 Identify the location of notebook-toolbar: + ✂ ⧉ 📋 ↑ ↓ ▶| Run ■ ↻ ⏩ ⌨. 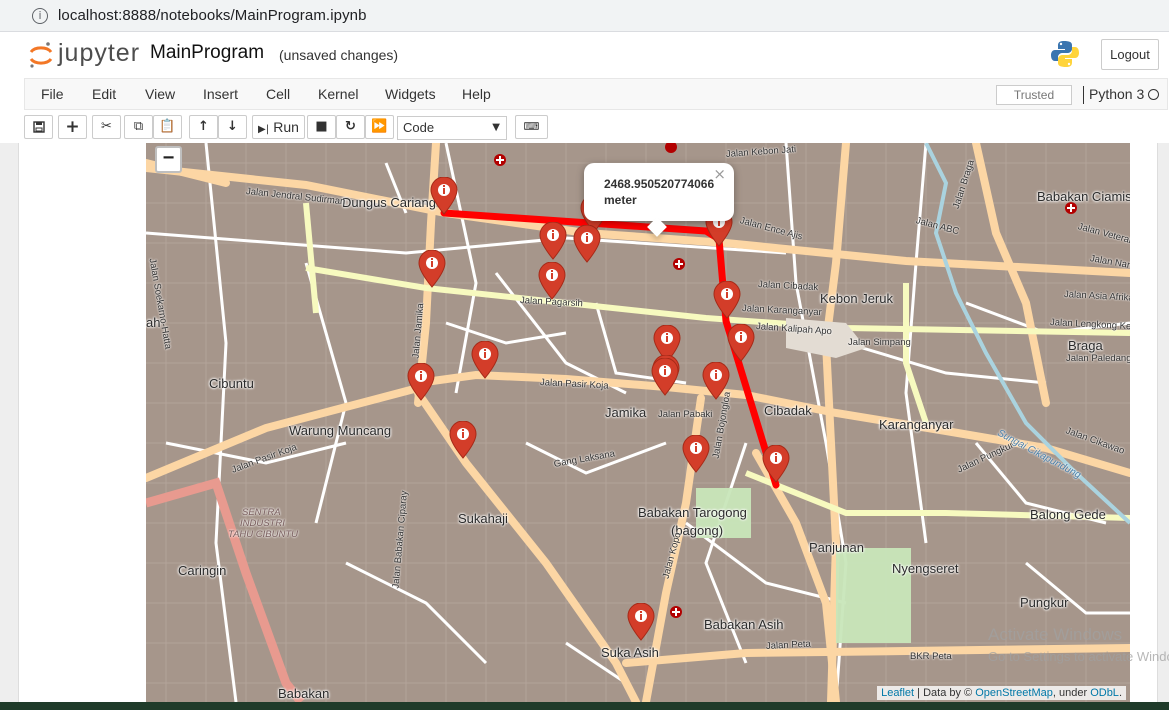
(584, 127).